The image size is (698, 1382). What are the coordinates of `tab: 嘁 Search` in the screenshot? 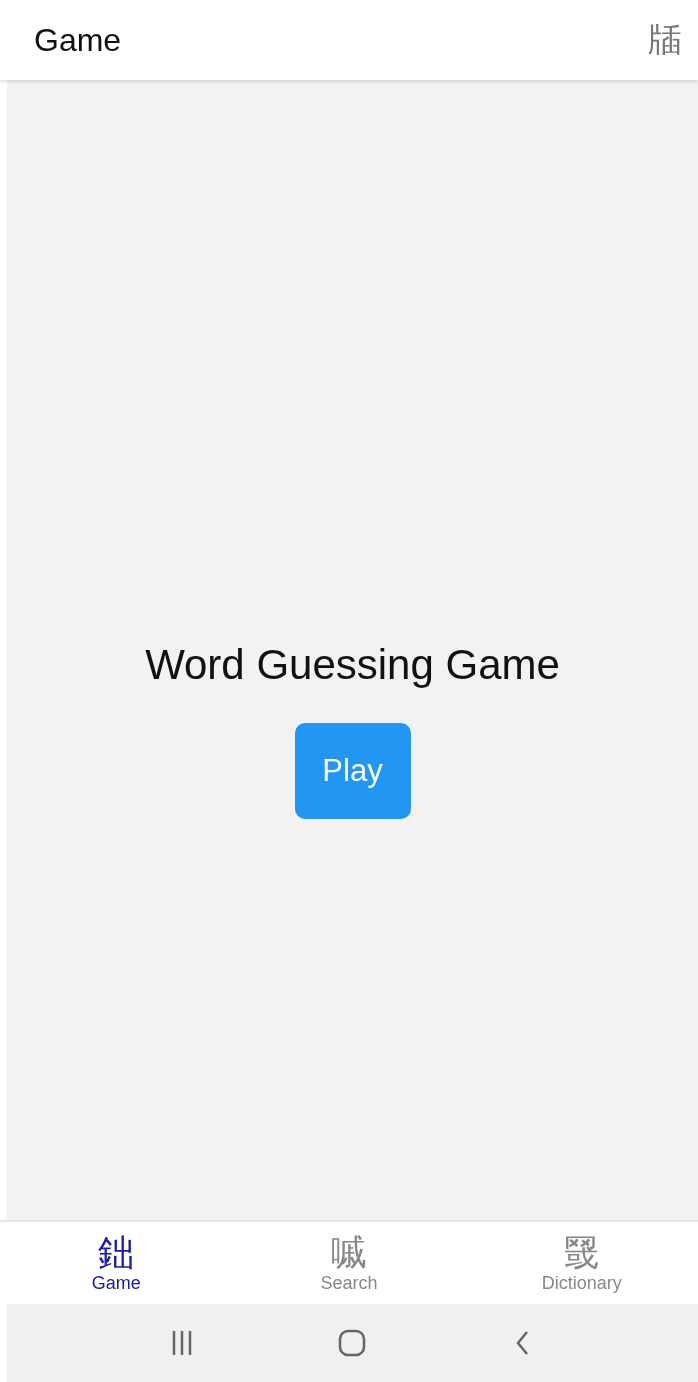 It's located at (349, 1263).